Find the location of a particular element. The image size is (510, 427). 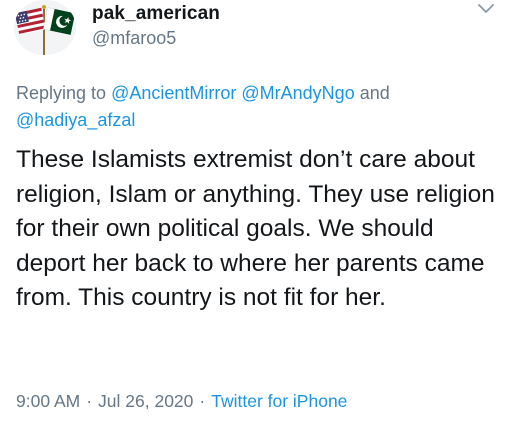

mention-link: @MrAndyNgo is located at coordinates (297, 93).